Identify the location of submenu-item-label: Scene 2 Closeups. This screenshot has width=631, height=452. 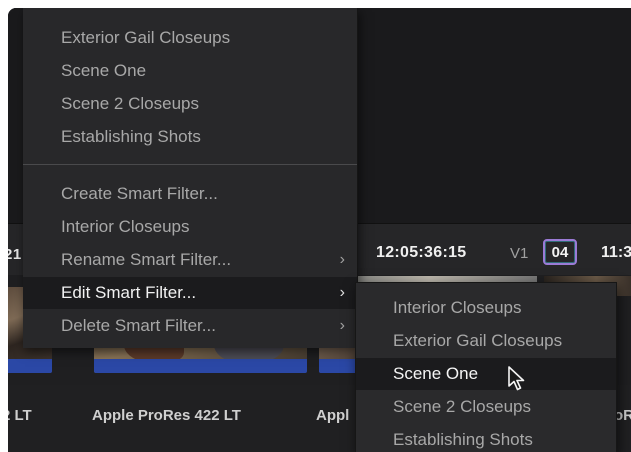
(462, 406).